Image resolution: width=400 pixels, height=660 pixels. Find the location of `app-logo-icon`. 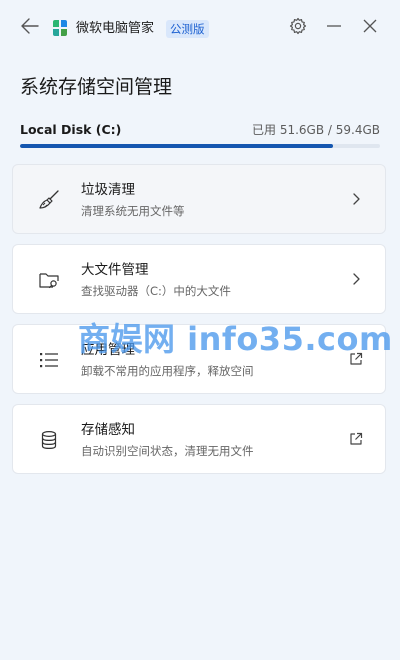

app-logo-icon is located at coordinates (60, 28).